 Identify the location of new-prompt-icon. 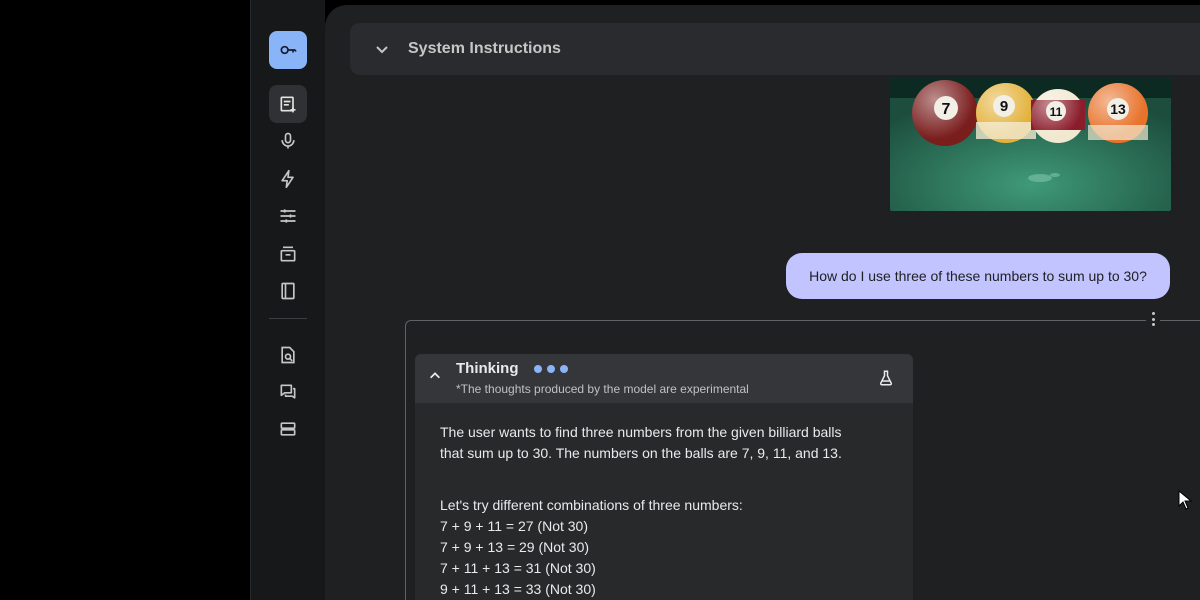
(288, 104).